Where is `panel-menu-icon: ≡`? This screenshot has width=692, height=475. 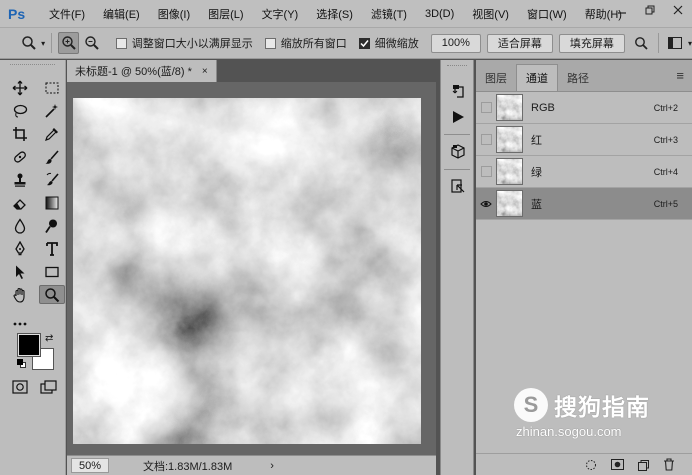
panel-menu-icon: ≡ is located at coordinates (680, 75).